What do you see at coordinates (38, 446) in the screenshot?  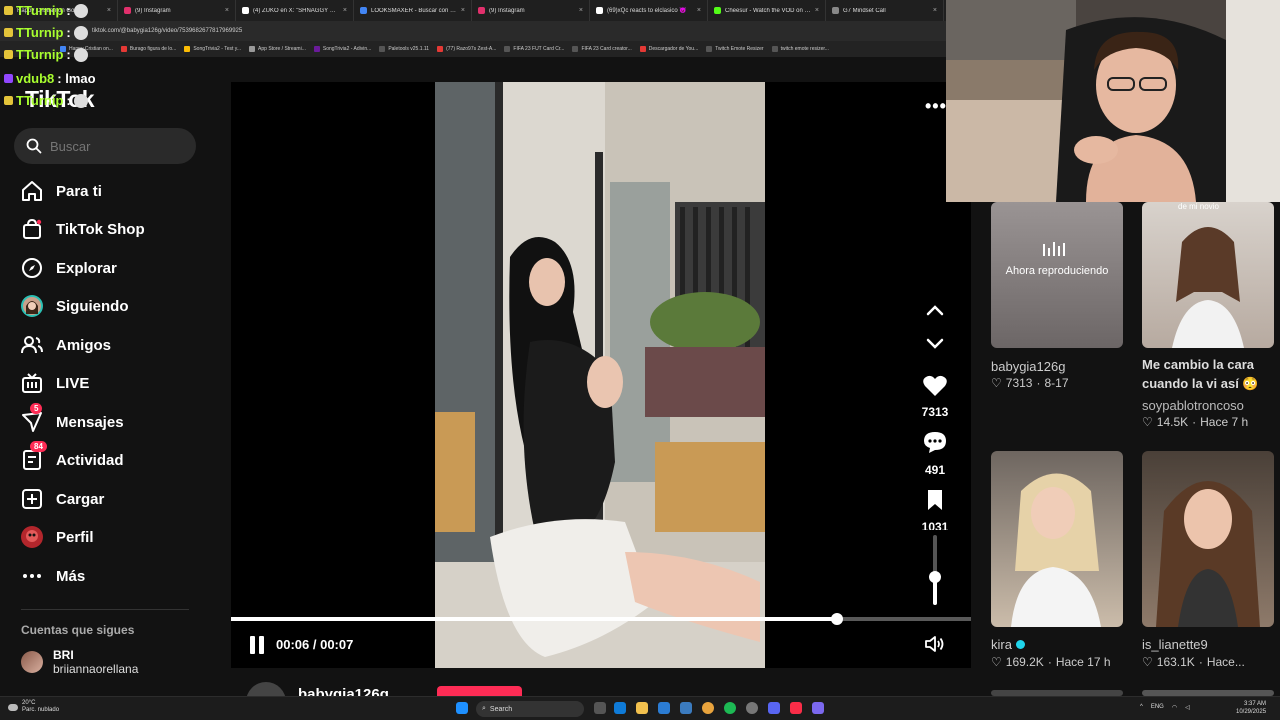 I see `notification-badge: 84` at bounding box center [38, 446].